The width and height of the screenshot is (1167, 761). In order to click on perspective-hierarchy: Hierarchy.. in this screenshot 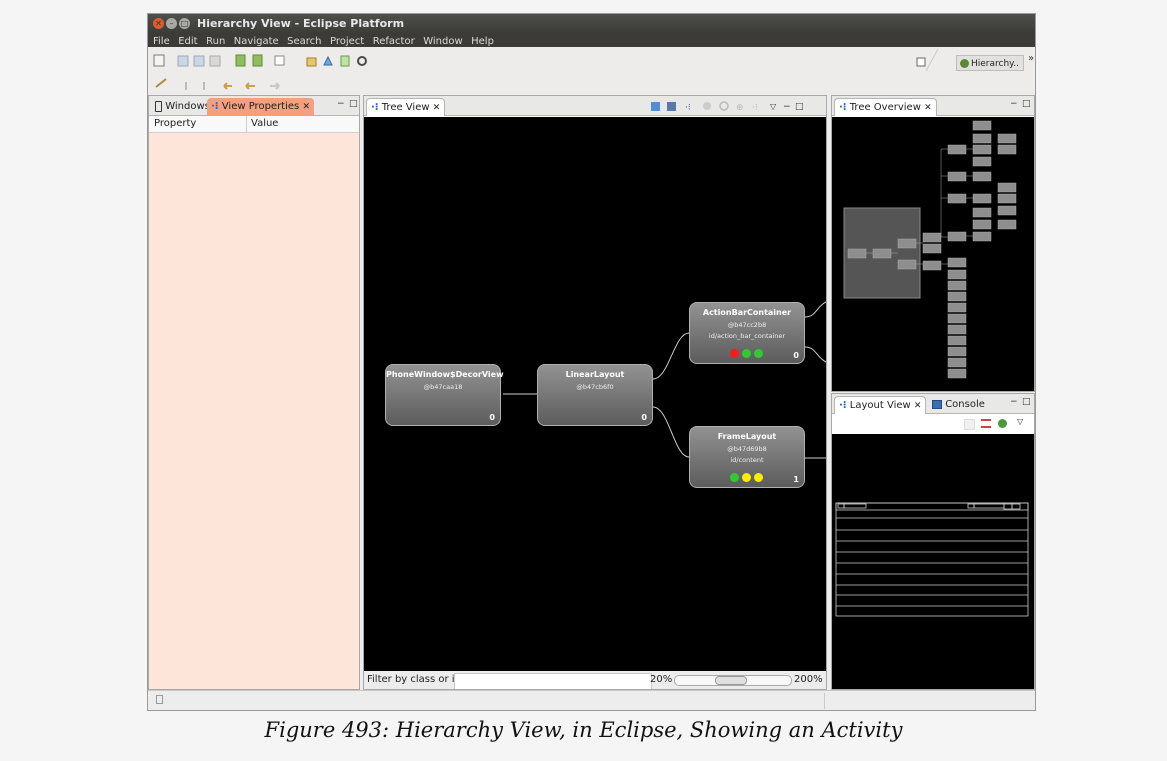, I will do `click(990, 63)`.